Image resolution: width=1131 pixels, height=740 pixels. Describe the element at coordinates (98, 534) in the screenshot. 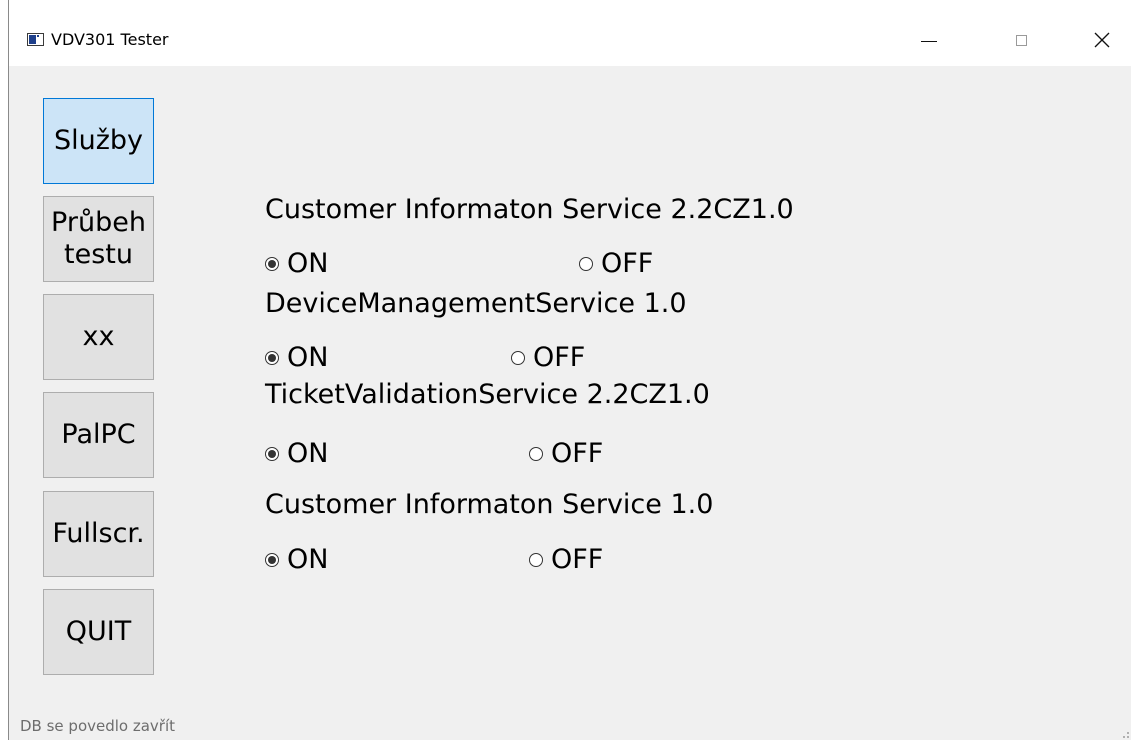

I see `nav-button-fullscreen: Fullscr.` at that location.